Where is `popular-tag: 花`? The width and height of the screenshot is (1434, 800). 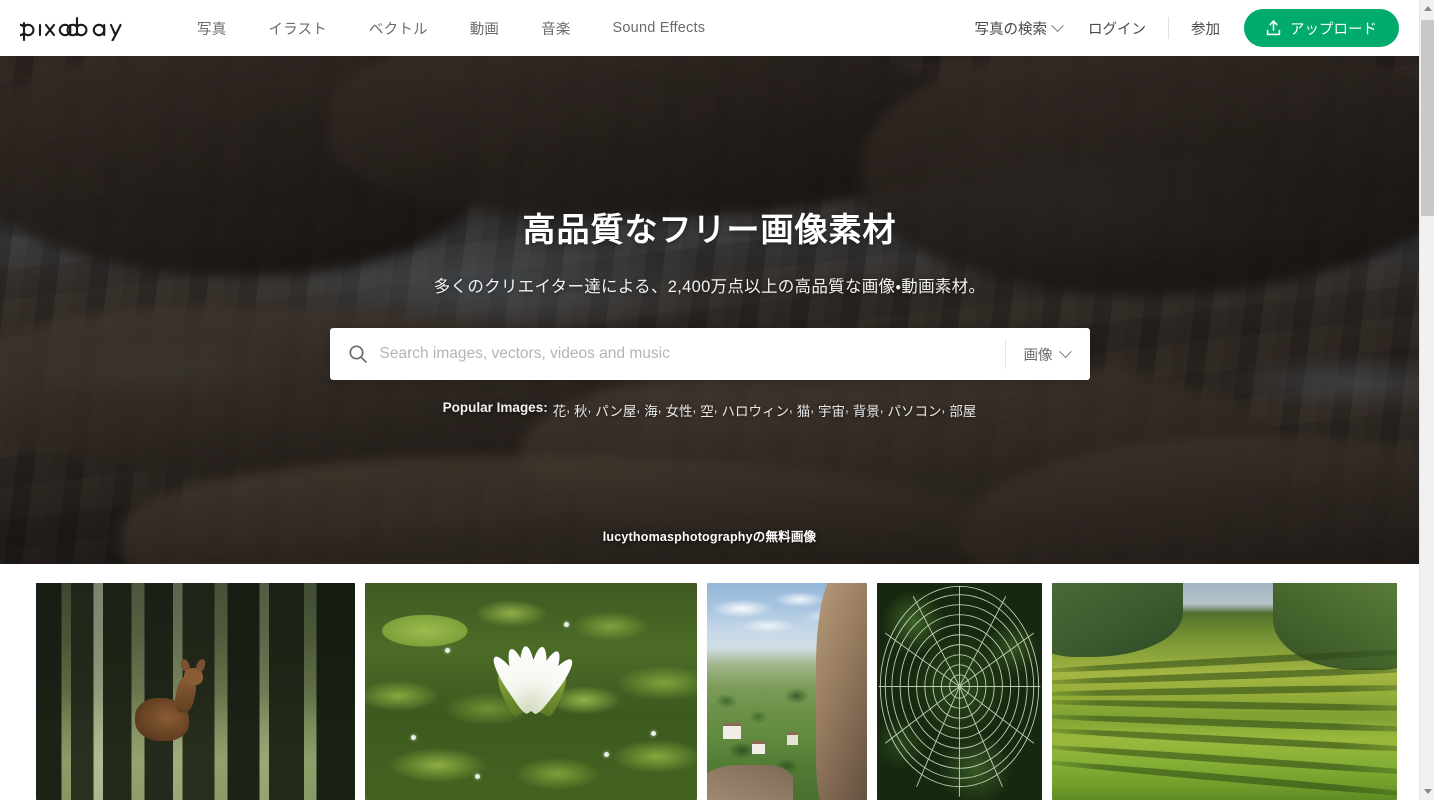 popular-tag: 花 is located at coordinates (560, 410).